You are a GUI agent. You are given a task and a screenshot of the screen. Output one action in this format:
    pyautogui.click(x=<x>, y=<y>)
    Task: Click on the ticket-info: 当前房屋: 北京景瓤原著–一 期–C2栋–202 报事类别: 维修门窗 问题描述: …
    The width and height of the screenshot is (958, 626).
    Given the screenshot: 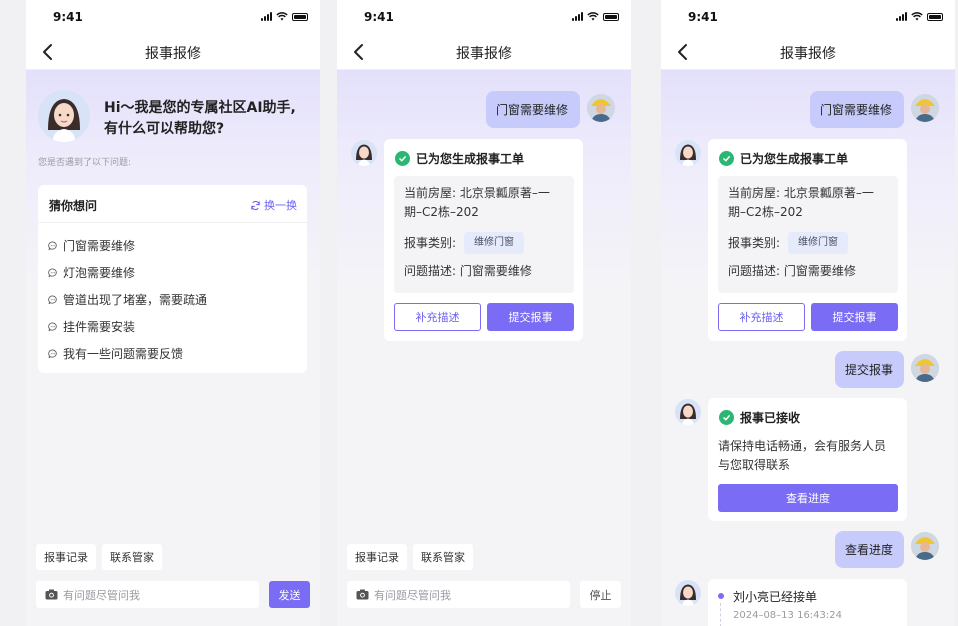 What is the action you would take?
    pyautogui.click(x=808, y=234)
    